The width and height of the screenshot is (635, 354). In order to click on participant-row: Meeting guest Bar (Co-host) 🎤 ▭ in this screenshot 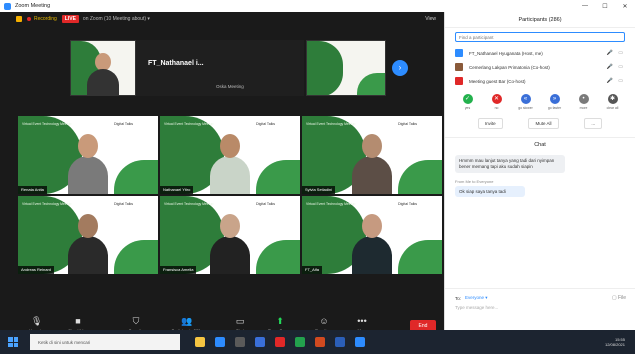, I will do `click(540, 81)`.